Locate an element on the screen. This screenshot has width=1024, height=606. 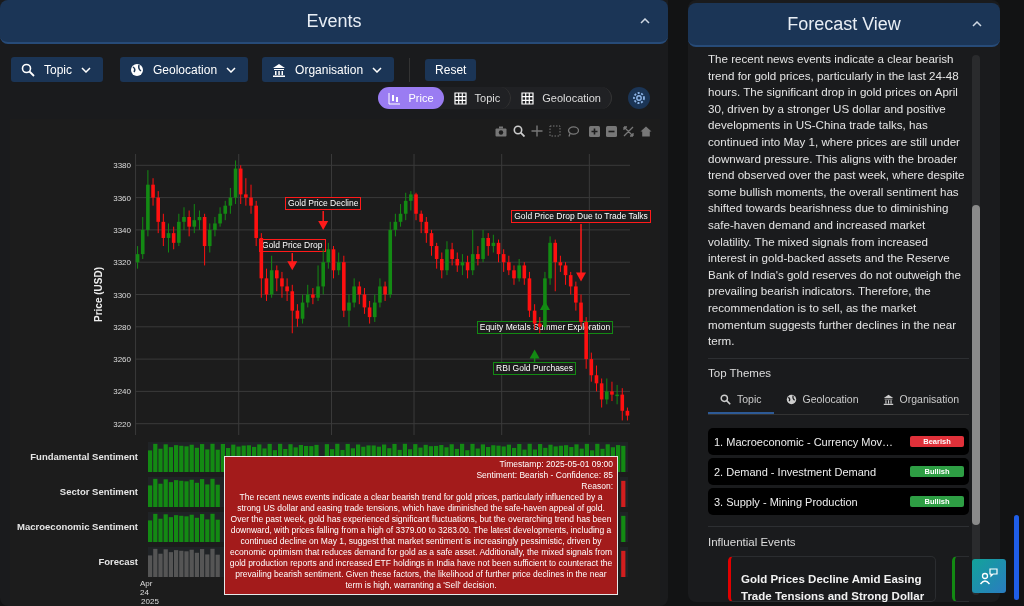
theme-label: 3. Supply - Mining Production is located at coordinates (786, 501).